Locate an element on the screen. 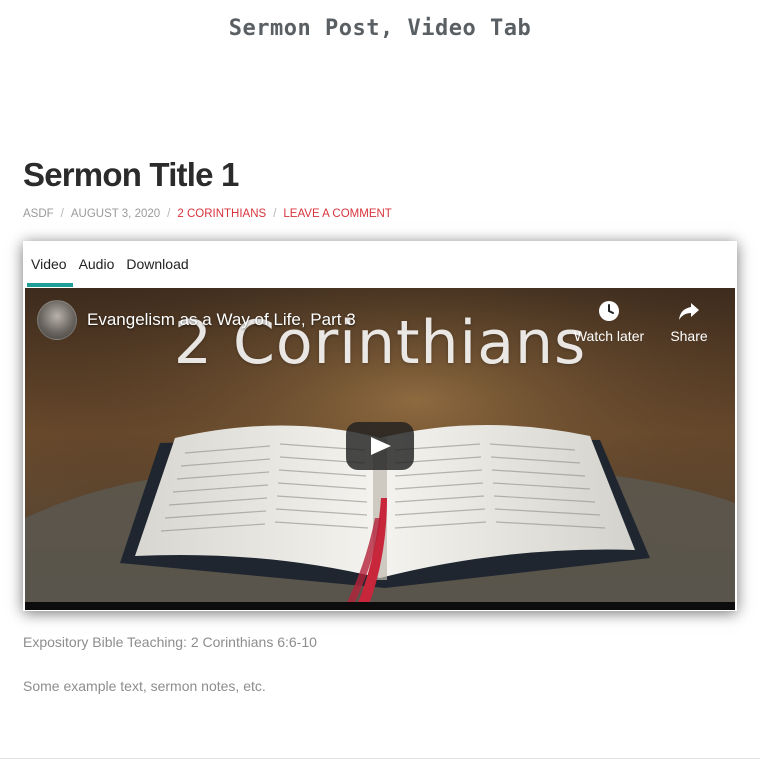 This screenshot has width=760, height=760. video-title: Evangelism as a Way of Life, Part 3 is located at coordinates (221, 320).